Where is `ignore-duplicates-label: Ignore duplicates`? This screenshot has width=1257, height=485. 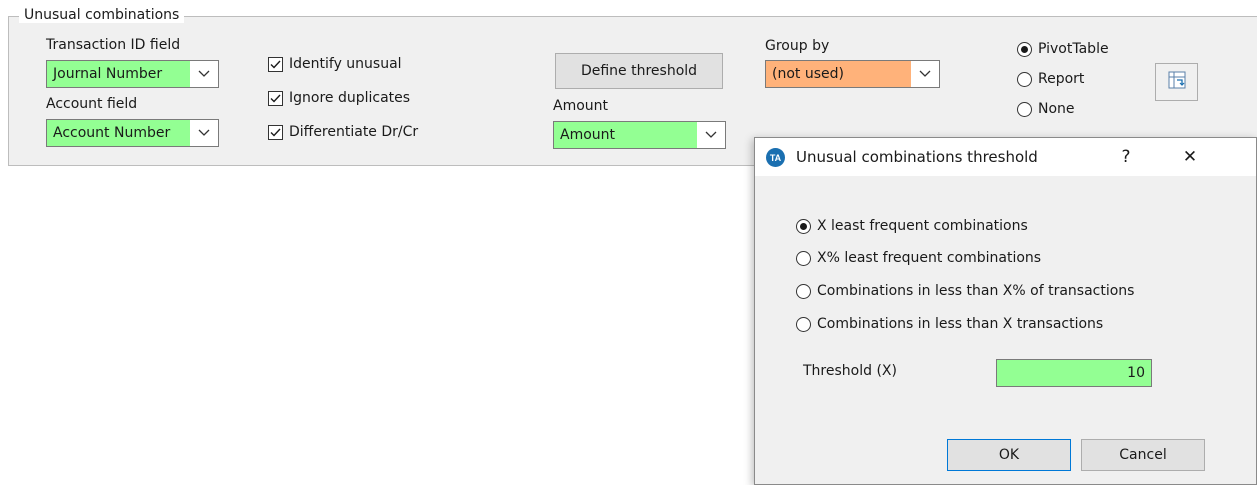
ignore-duplicates-label: Ignore duplicates is located at coordinates (350, 98).